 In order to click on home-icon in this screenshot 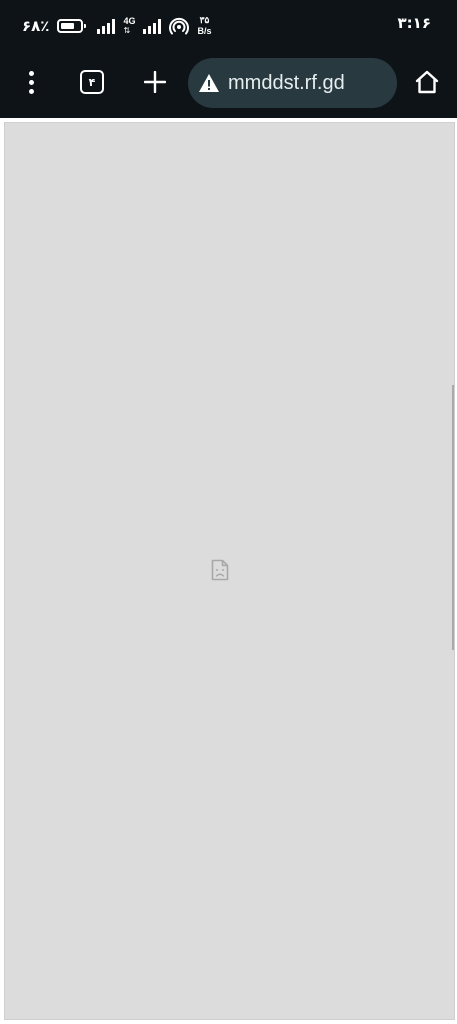, I will do `click(427, 82)`.